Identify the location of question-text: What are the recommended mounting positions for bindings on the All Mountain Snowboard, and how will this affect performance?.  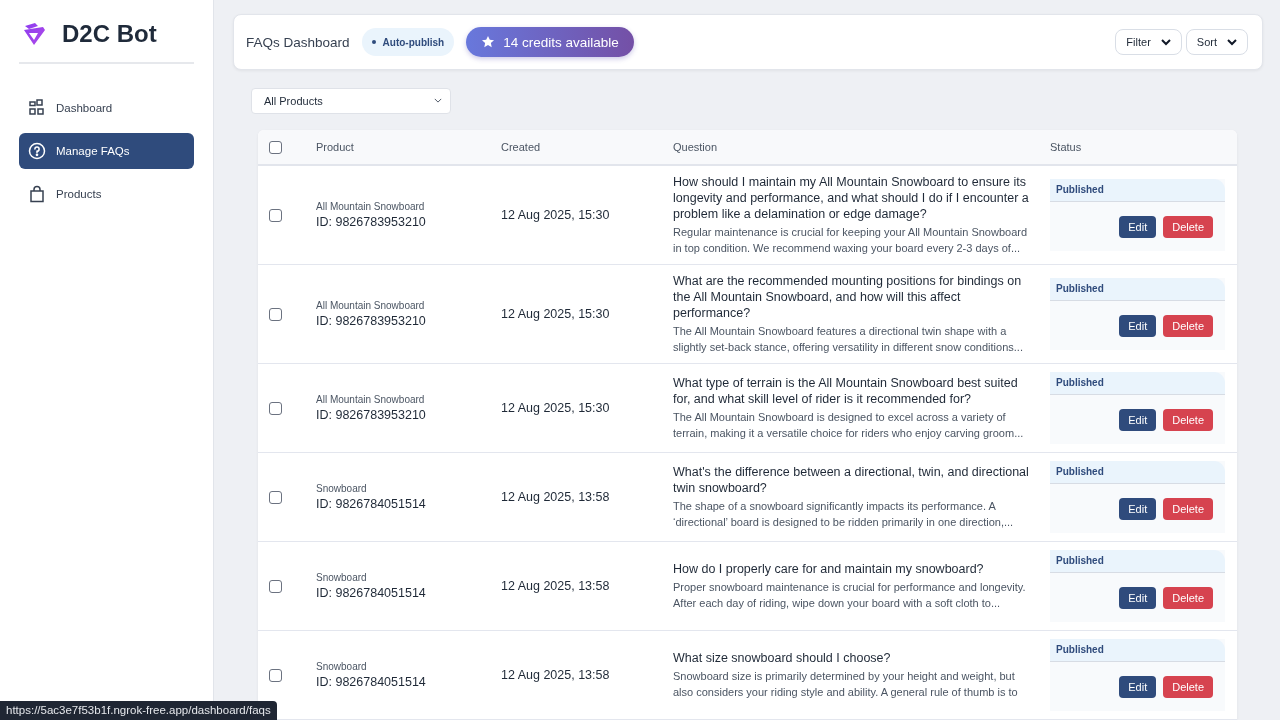
(848, 297).